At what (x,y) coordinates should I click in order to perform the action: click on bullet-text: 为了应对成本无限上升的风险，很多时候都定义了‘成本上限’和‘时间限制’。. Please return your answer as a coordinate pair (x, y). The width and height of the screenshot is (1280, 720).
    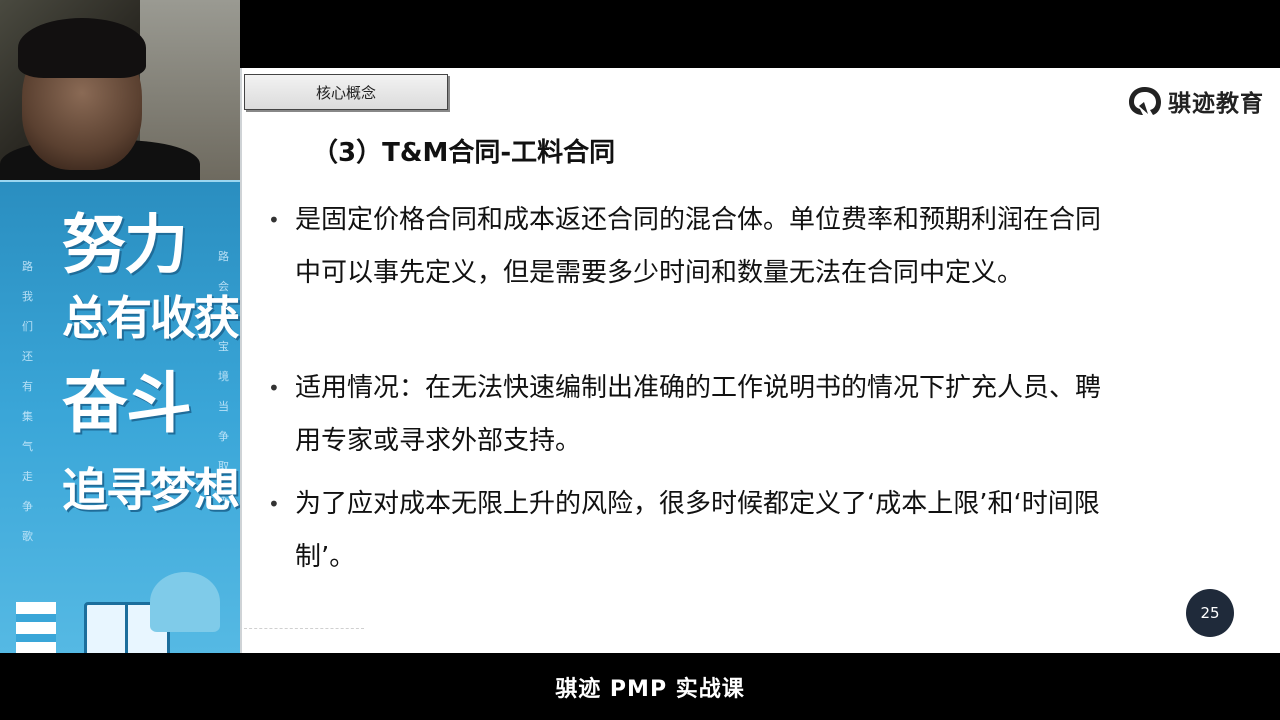
    Looking at the image, I should click on (697, 530).